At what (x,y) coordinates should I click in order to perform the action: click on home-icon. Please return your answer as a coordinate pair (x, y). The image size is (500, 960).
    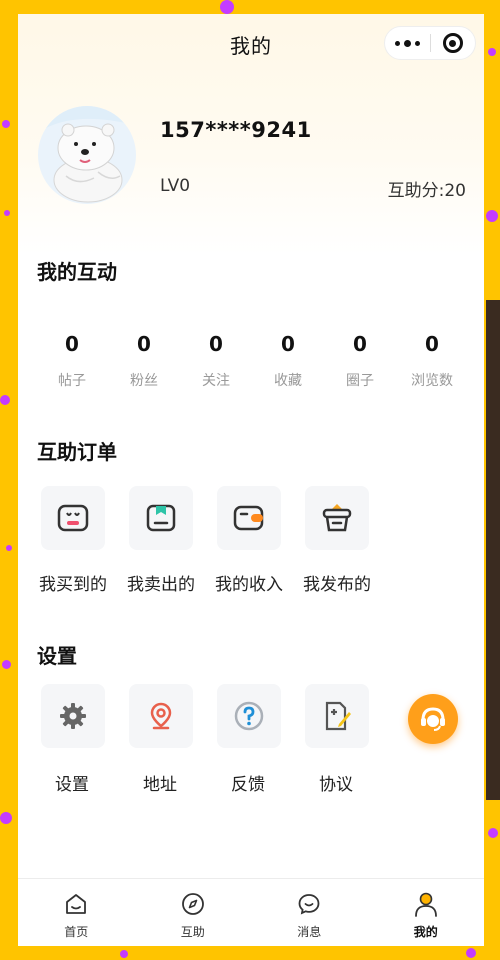
    Looking at the image, I should click on (76, 904).